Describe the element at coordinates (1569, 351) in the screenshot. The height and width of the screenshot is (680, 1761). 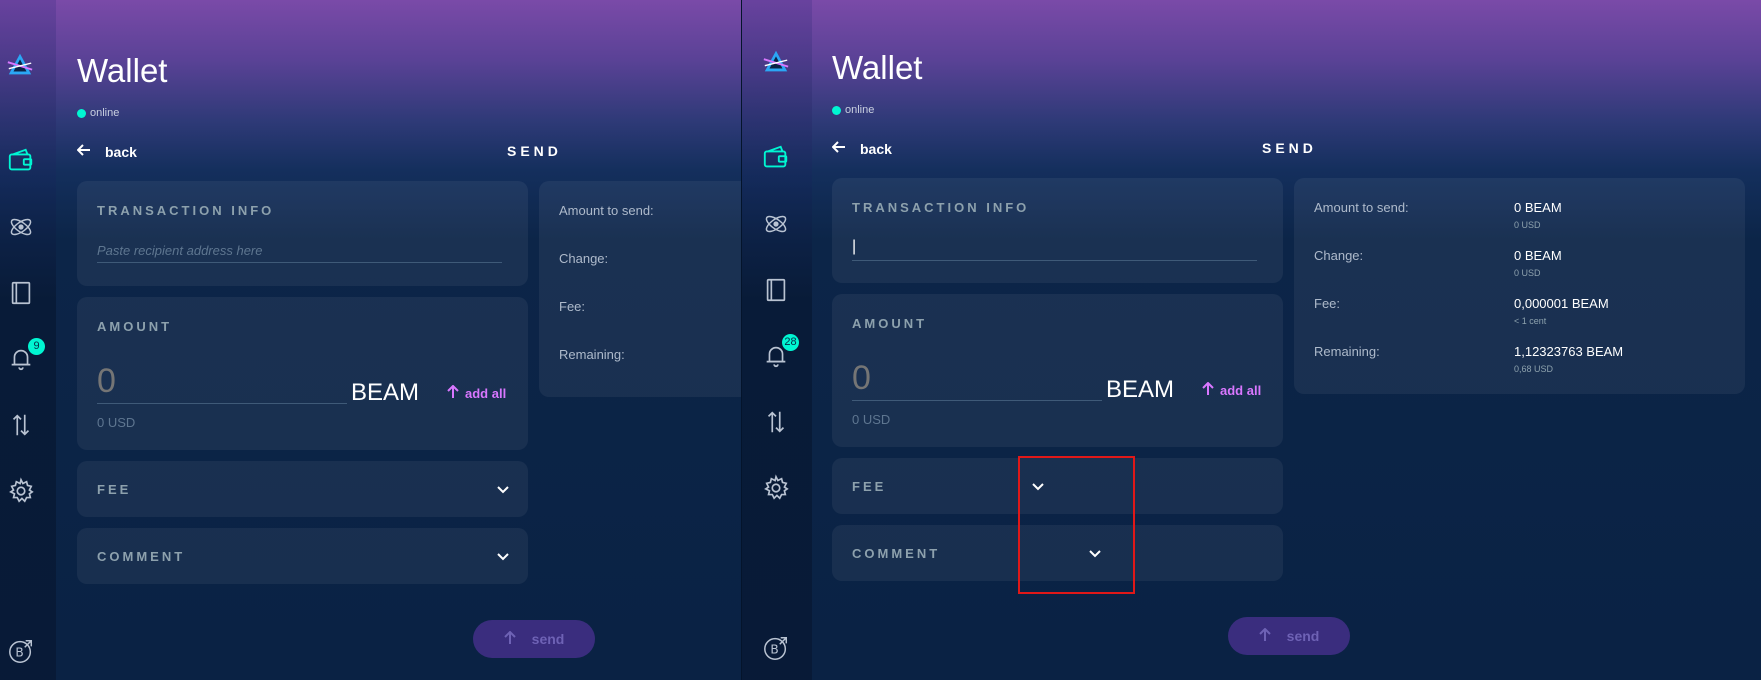
I see `summary-remaining-value: 1,12323763 BEAM` at that location.